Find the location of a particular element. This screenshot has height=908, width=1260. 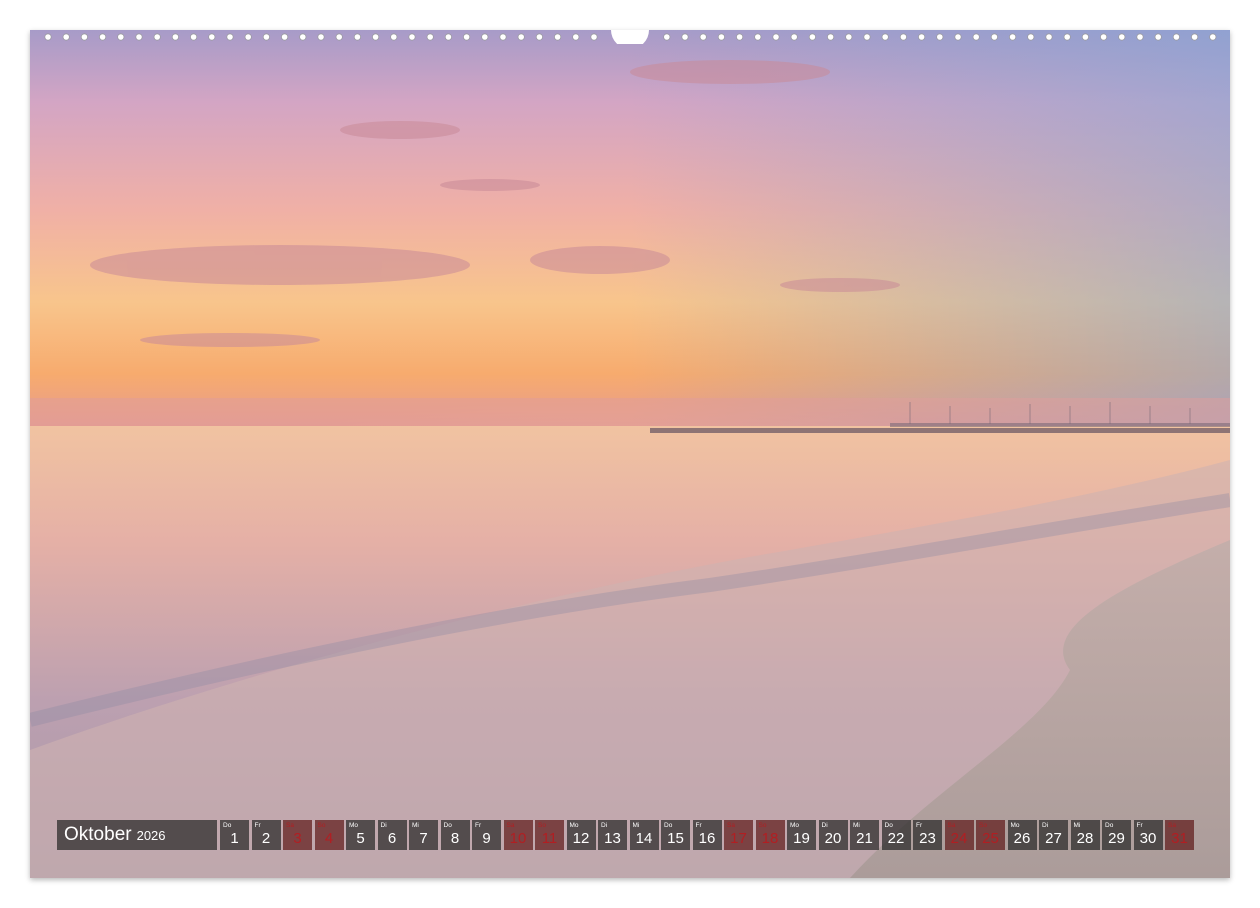

day-number: 30 is located at coordinates (1148, 838).